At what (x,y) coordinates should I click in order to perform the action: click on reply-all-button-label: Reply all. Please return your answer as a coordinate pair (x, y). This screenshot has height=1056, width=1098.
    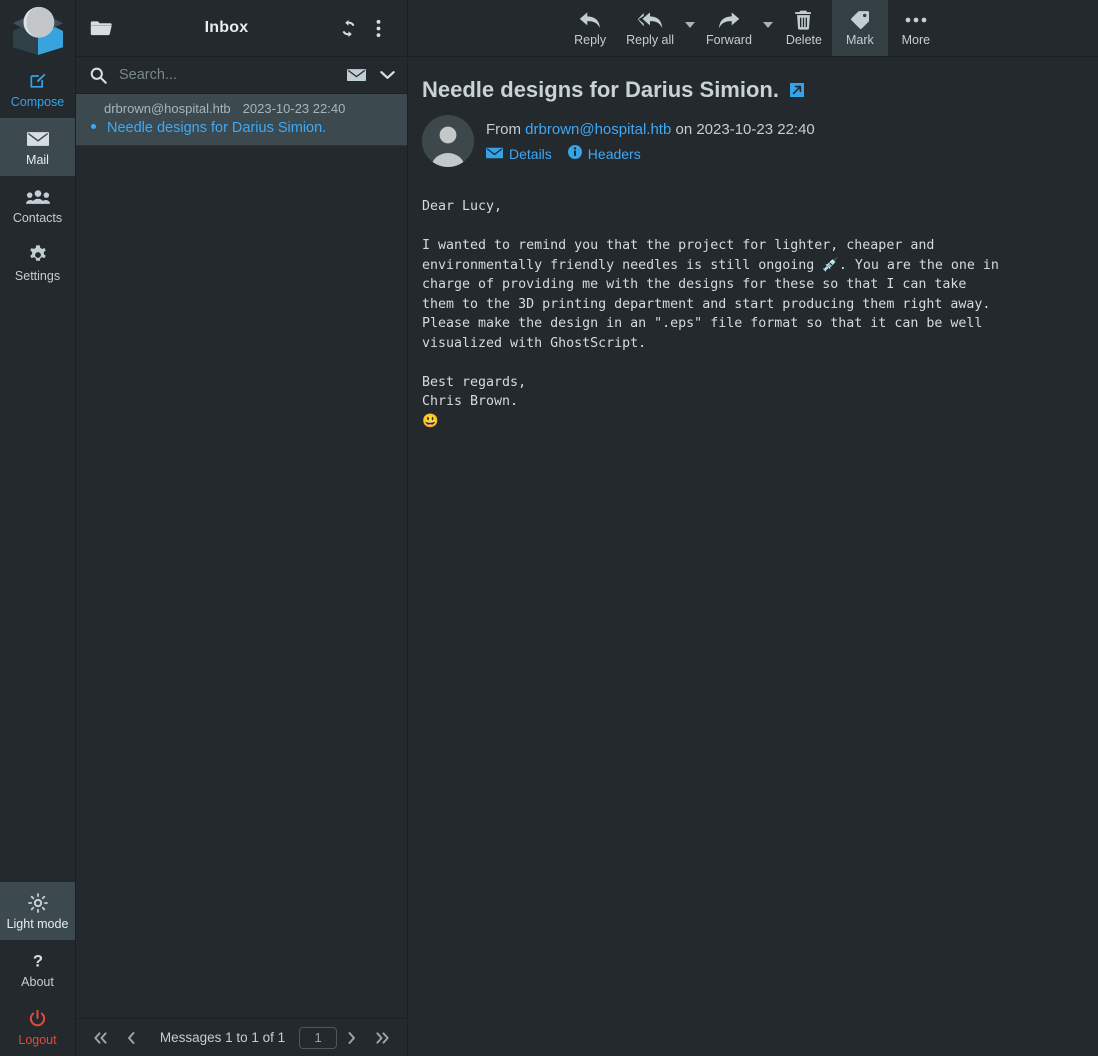
    Looking at the image, I should click on (650, 40).